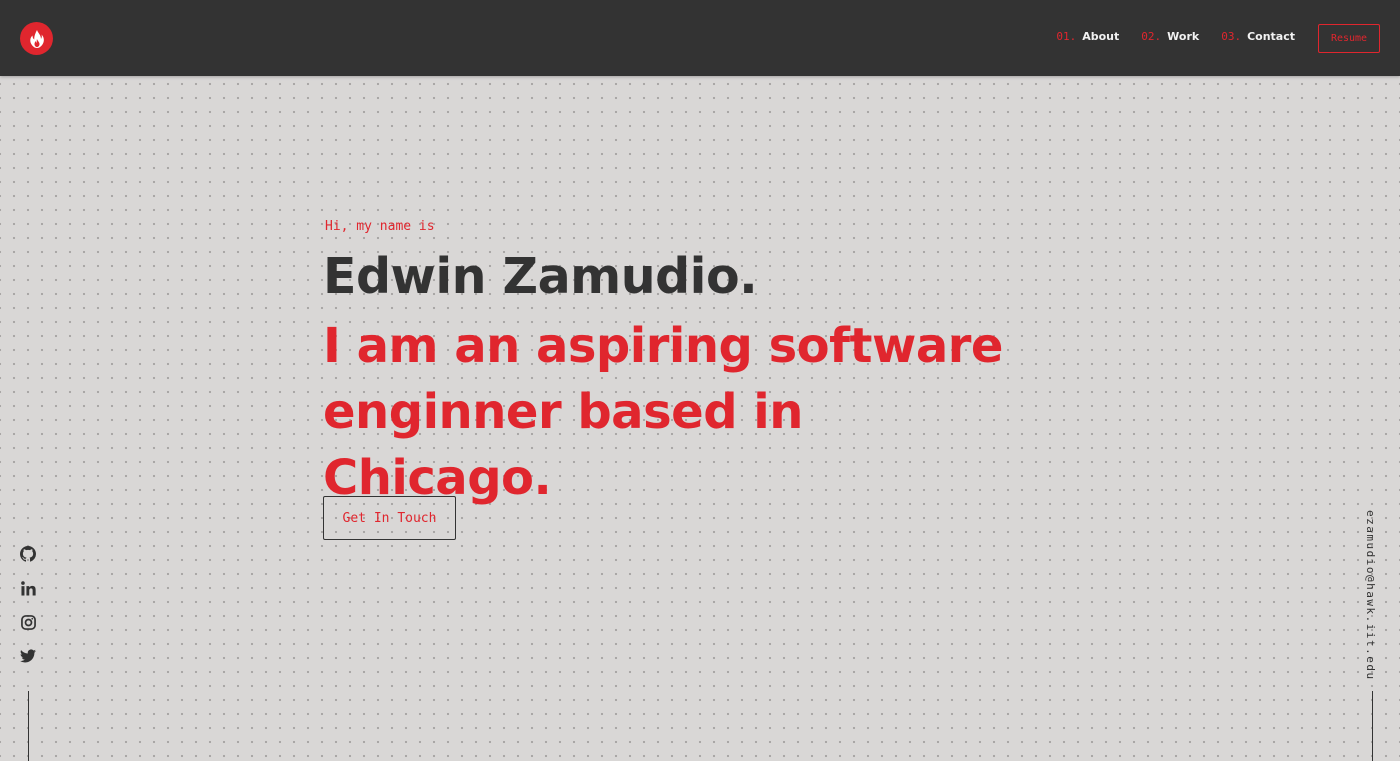 This screenshot has width=1400, height=761. Describe the element at coordinates (1151, 36) in the screenshot. I see `nav-number: 02.` at that location.